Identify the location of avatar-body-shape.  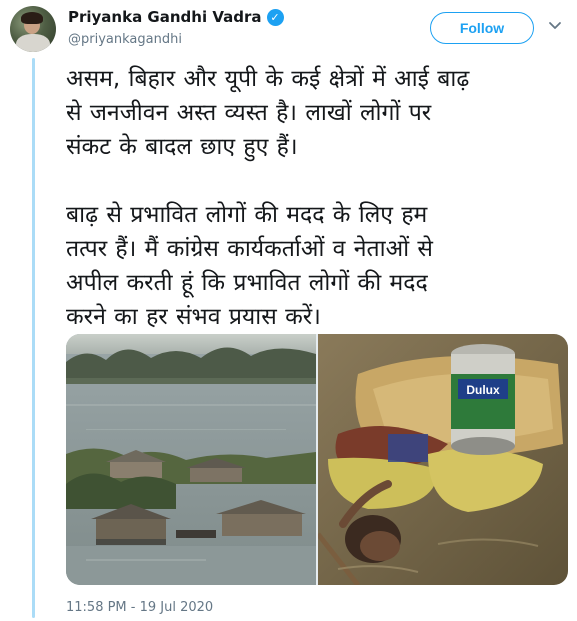
(33, 43).